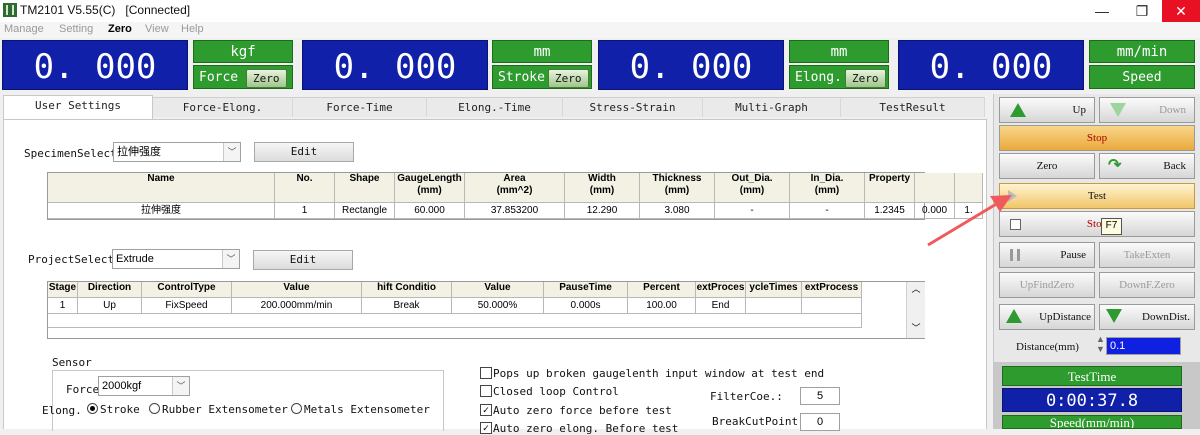  I want to click on spin-arrows-icon: ▲ ▼, so click(1100, 344).